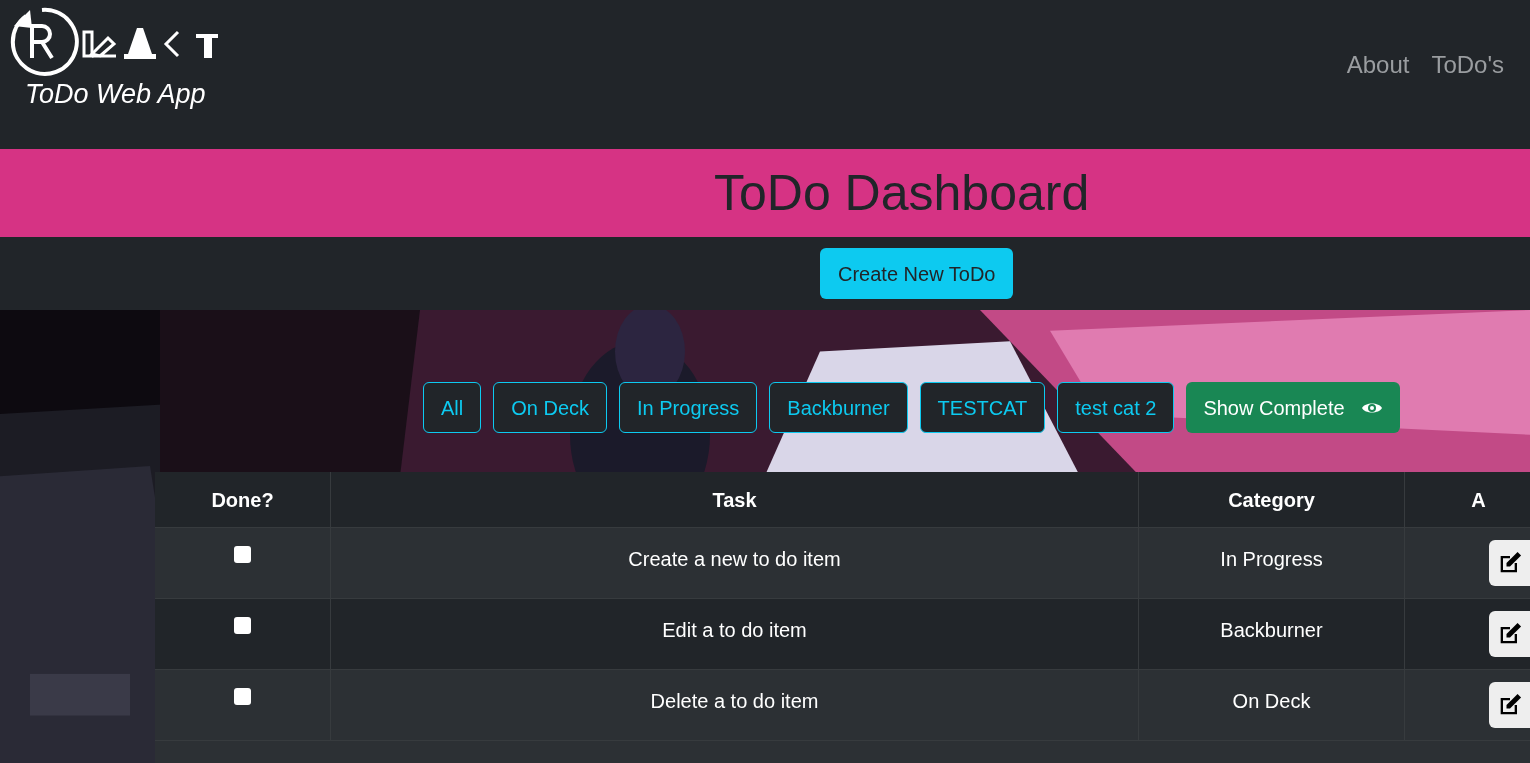 This screenshot has height=763, width=1530. Describe the element at coordinates (688, 407) in the screenshot. I see `filter-button: In Progress` at that location.